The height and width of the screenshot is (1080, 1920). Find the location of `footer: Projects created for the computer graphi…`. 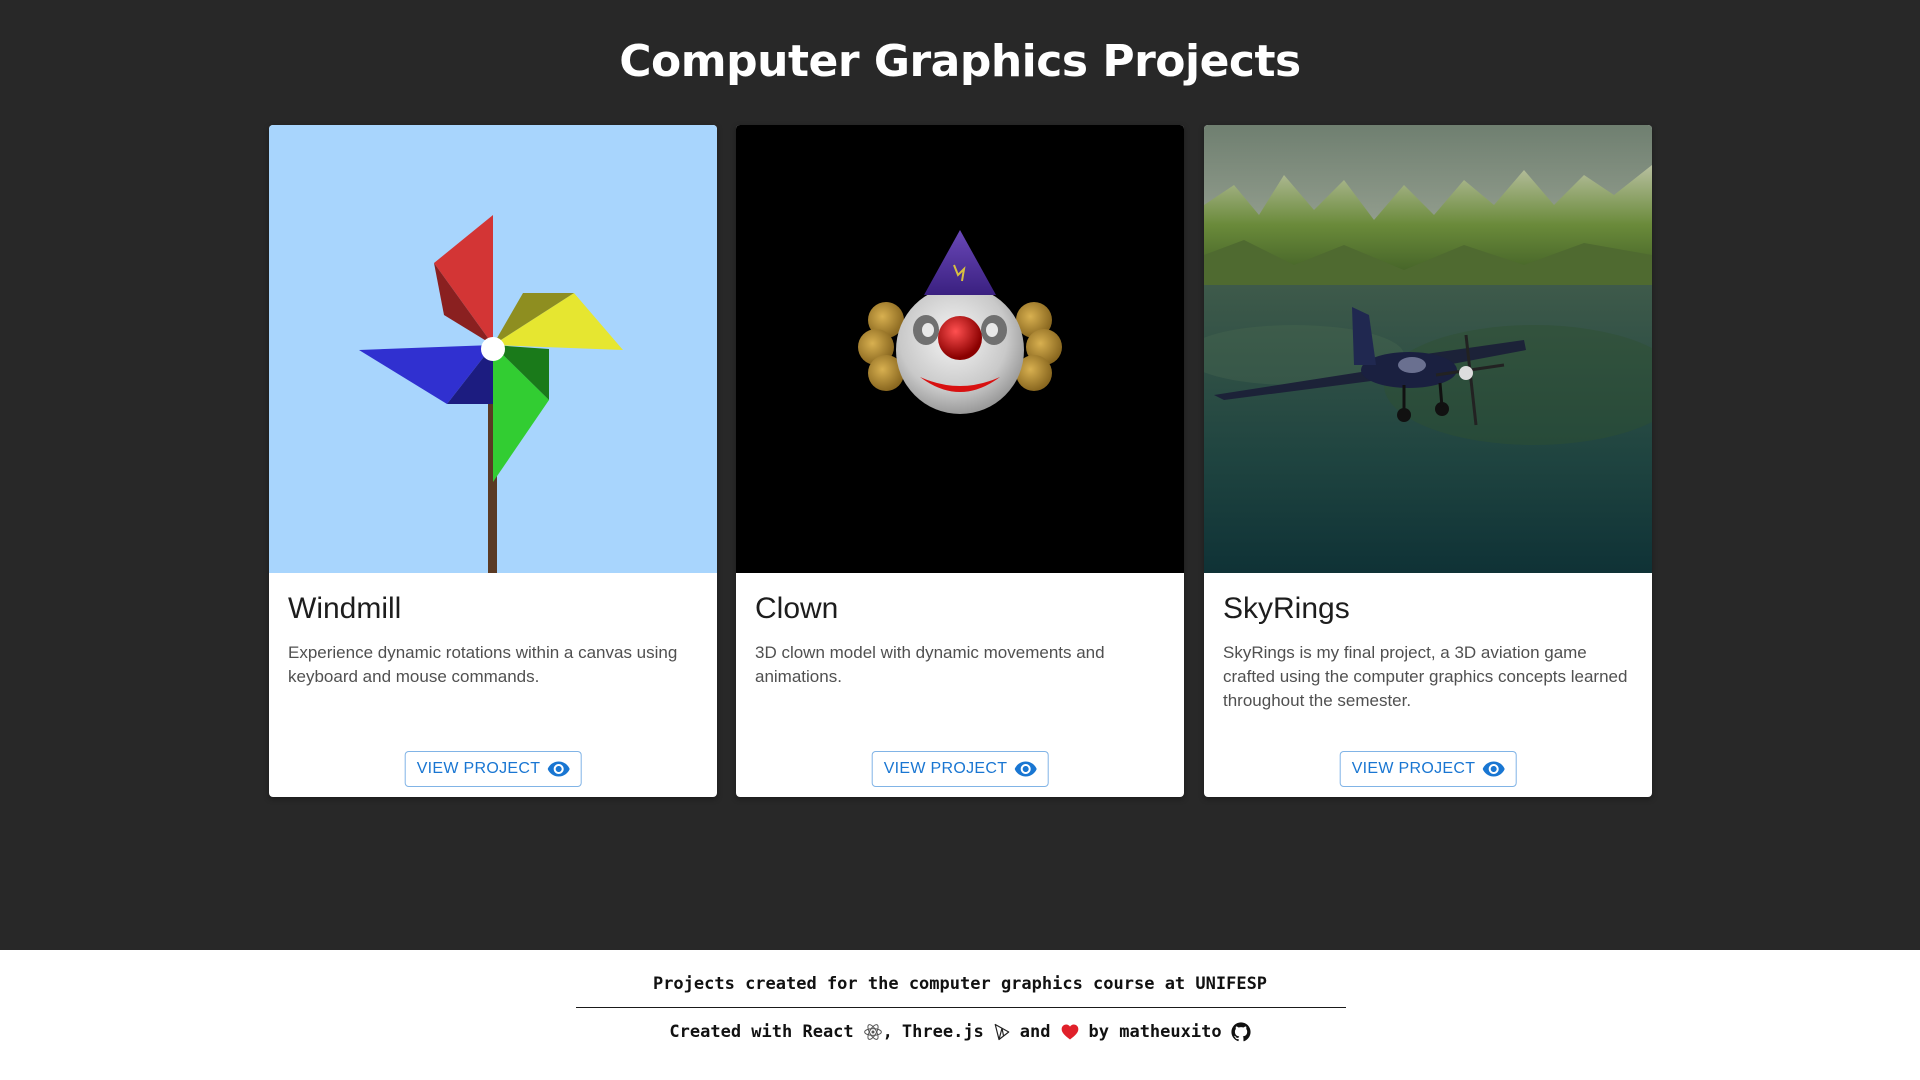

footer: Projects created for the computer graphi… is located at coordinates (960, 1015).